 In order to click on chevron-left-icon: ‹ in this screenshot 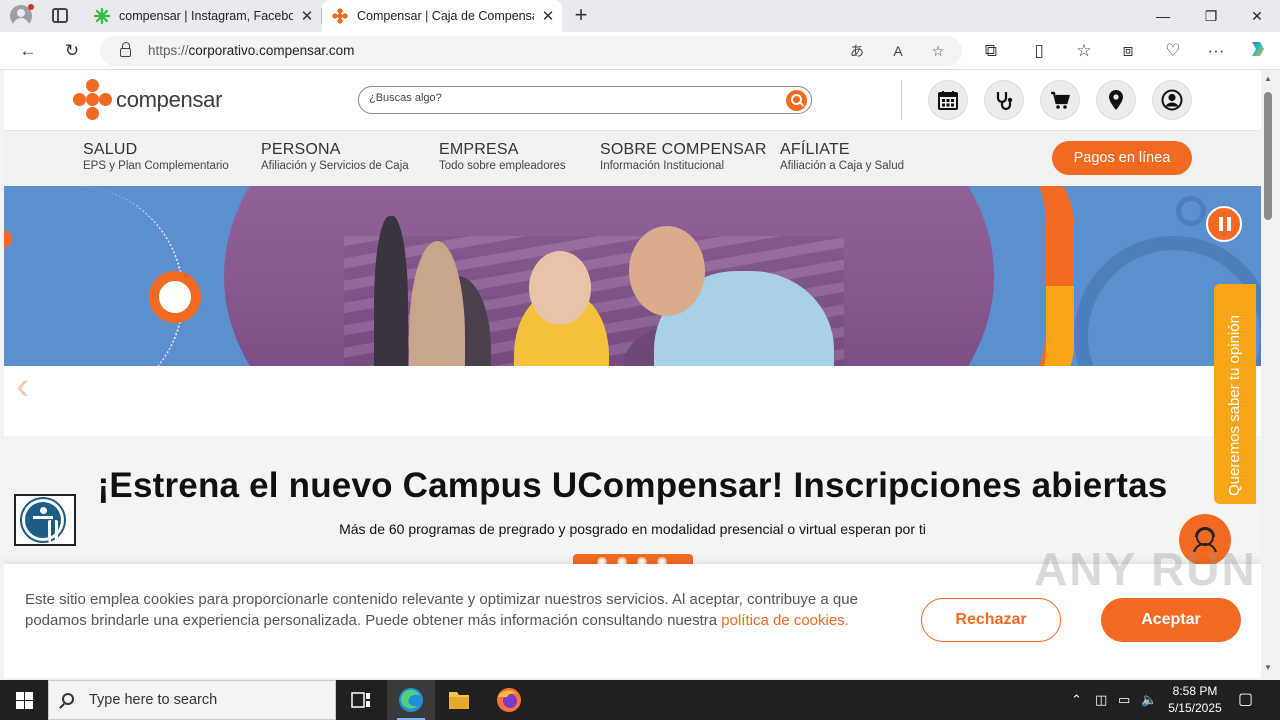, I will do `click(22, 386)`.